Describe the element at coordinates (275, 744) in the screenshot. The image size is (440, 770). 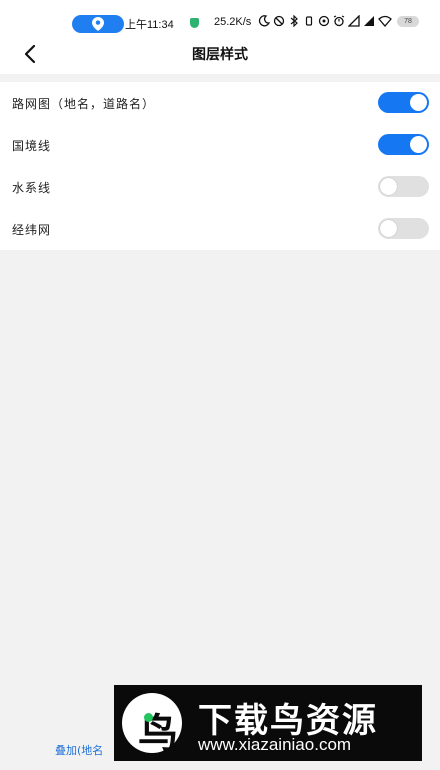
I see `watermark-url: www.xiazainiao.com` at that location.